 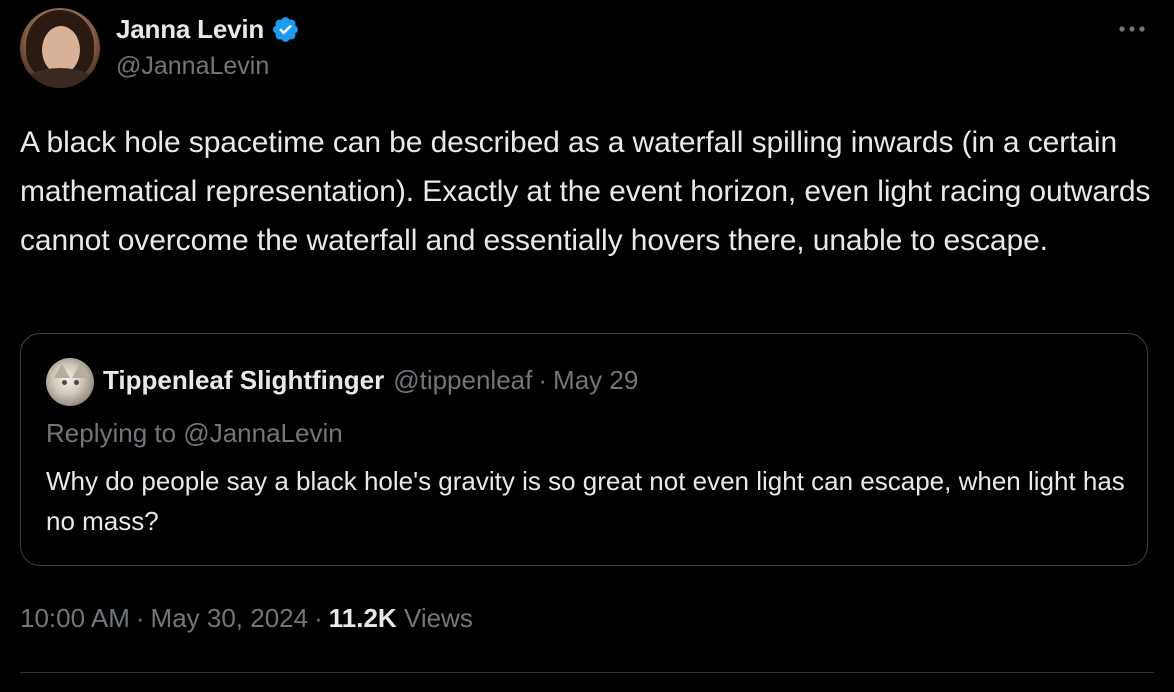 I want to click on divider, so click(x=587, y=672).